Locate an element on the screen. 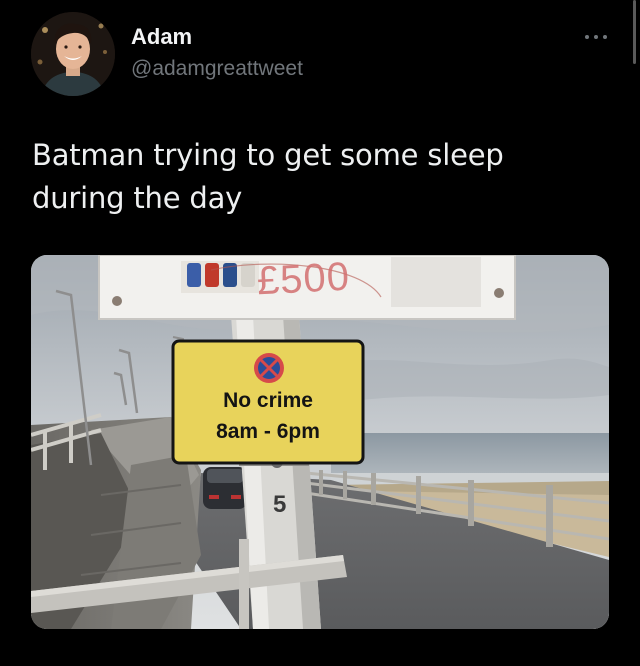 Image resolution: width=640 pixels, height=666 pixels. price-graffiti: £500 is located at coordinates (303, 279).